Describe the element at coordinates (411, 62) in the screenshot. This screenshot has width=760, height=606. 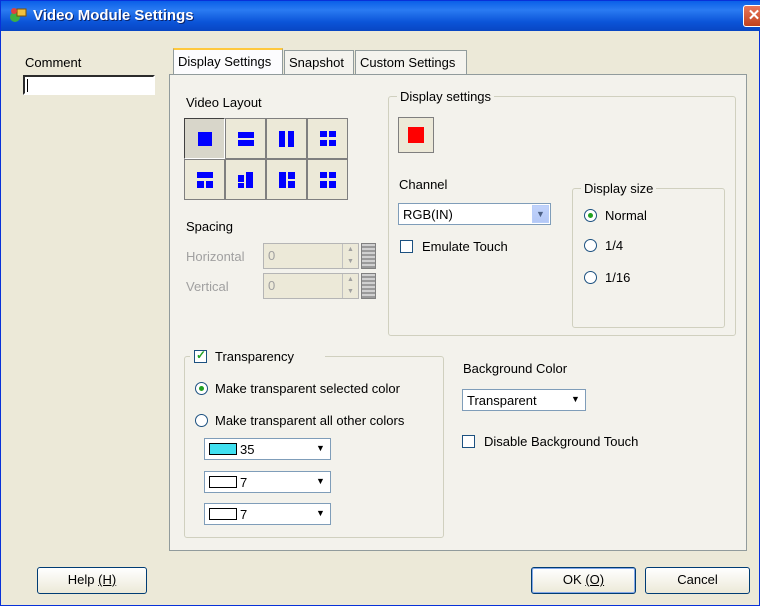
I see `tab-custom-settings: Custom Settings` at that location.